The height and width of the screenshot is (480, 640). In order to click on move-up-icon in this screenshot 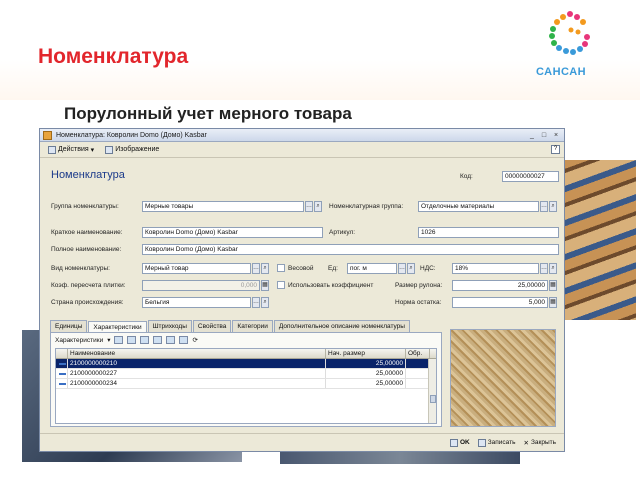, I will do `click(171, 340)`.